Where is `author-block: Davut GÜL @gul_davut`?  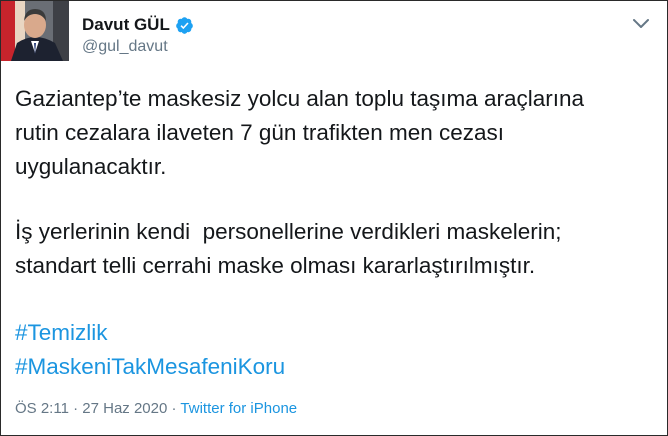
author-block: Davut GÜL @gul_davut is located at coordinates (138, 35).